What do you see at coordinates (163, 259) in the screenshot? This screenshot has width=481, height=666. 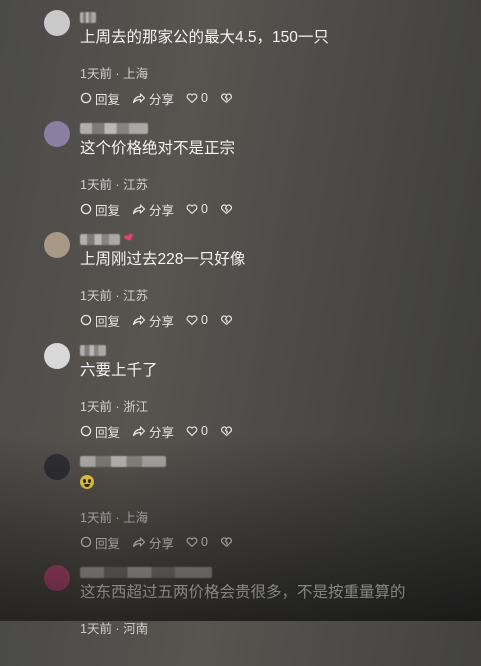 I see `comment-text: 上周刚过去228一只好像` at bounding box center [163, 259].